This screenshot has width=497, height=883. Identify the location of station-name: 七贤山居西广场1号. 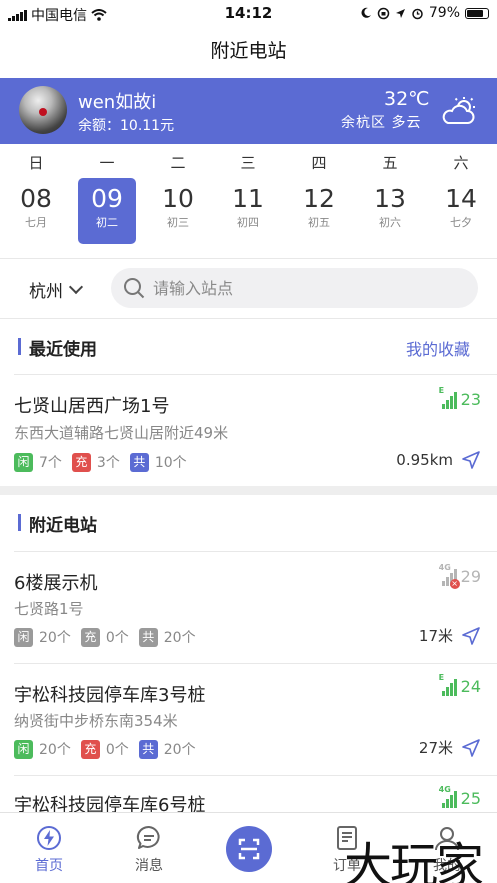
(92, 406).